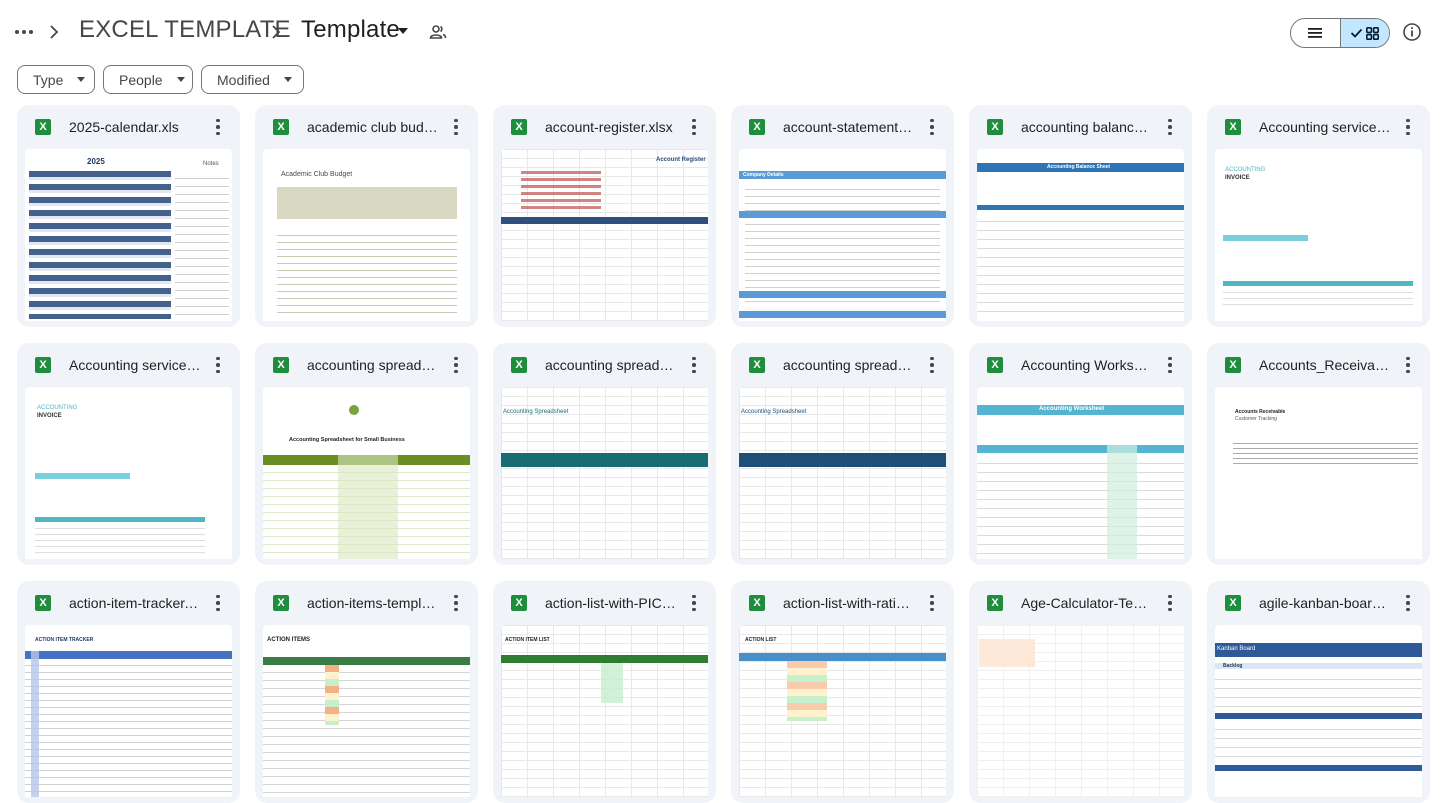  Describe the element at coordinates (202, 245) in the screenshot. I see `notes-lines` at that location.